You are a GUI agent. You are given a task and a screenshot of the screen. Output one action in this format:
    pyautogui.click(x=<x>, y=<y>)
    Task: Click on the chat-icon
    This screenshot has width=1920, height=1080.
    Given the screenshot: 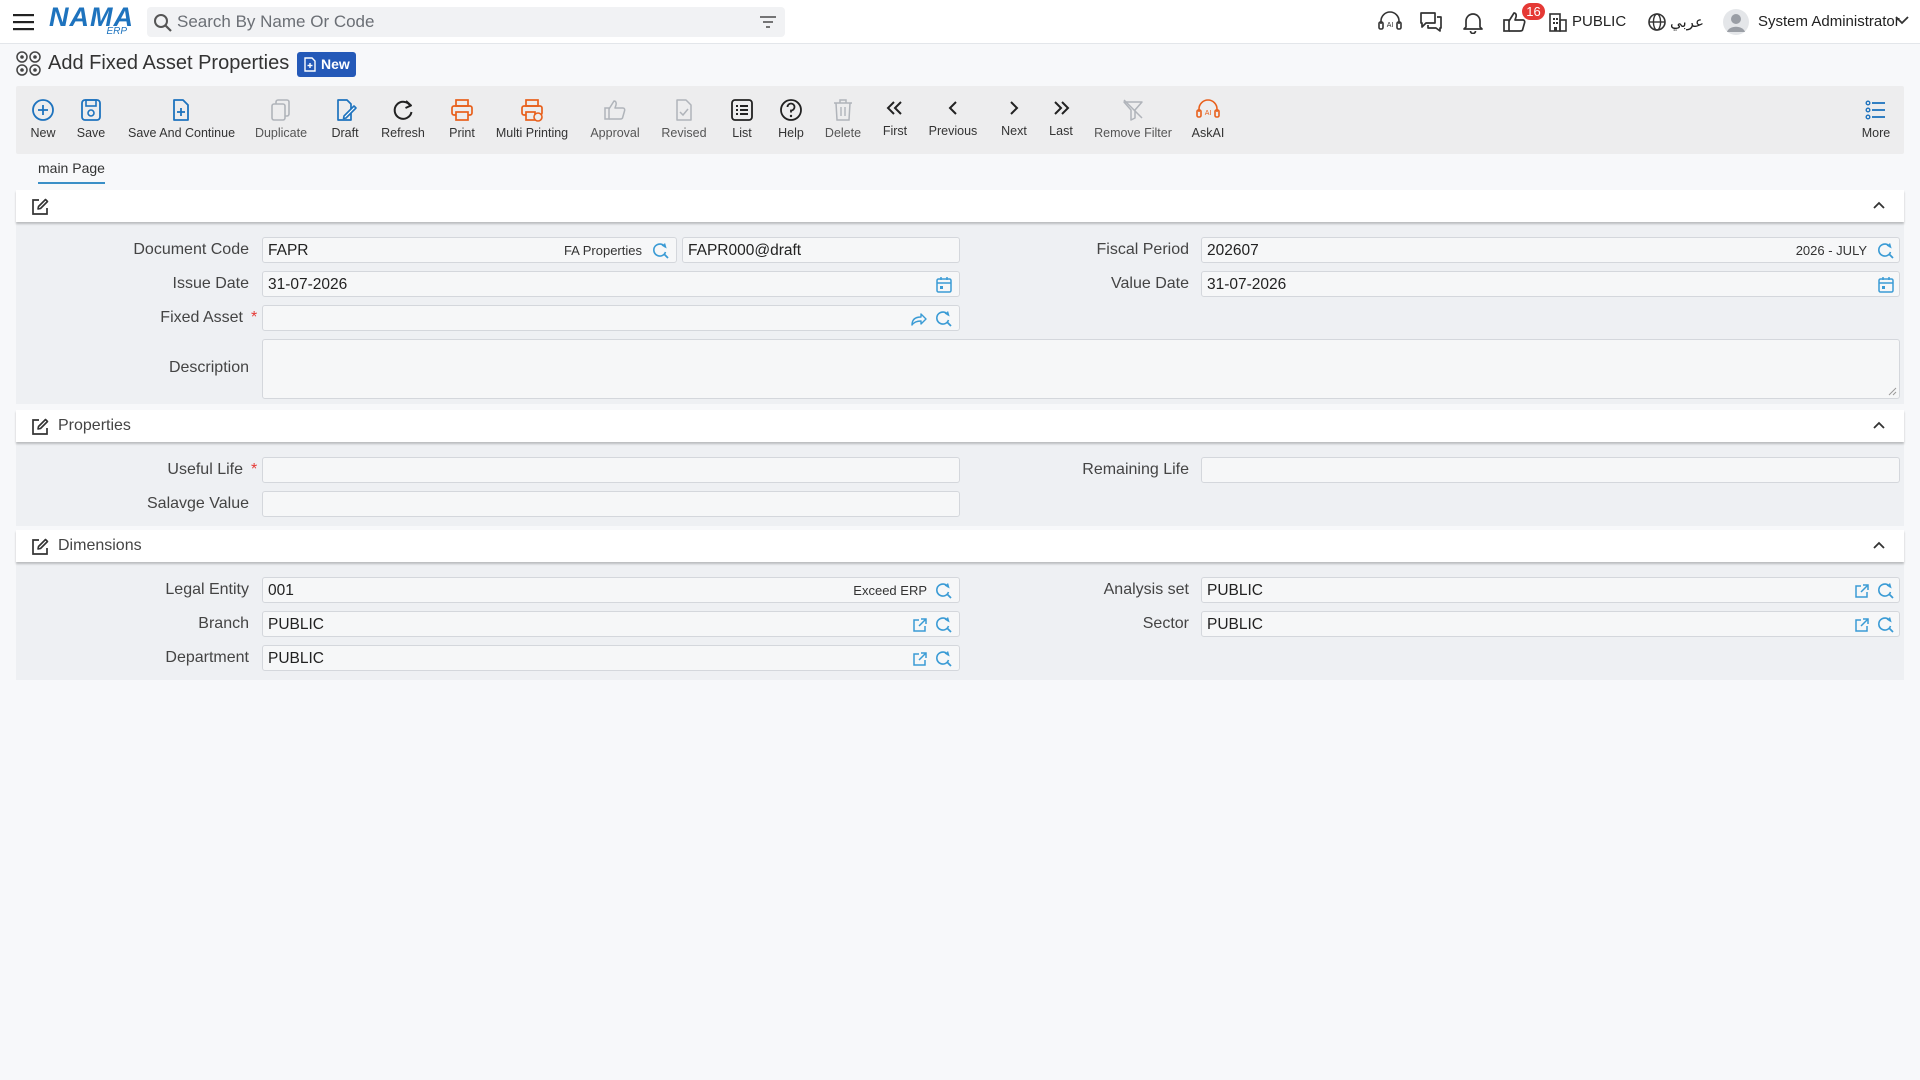 What is the action you would take?
    pyautogui.click(x=1431, y=22)
    